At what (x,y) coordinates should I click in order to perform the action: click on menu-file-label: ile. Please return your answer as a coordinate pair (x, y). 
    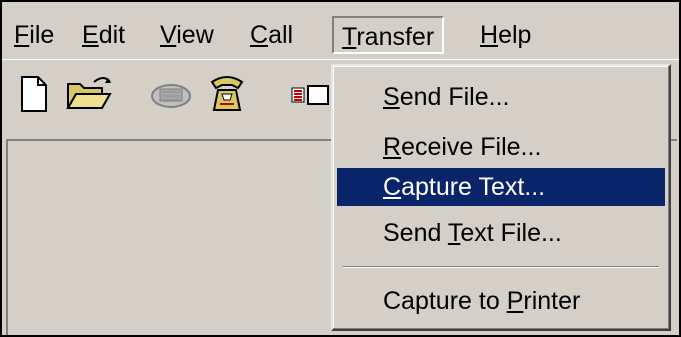
    Looking at the image, I should click on (42, 35).